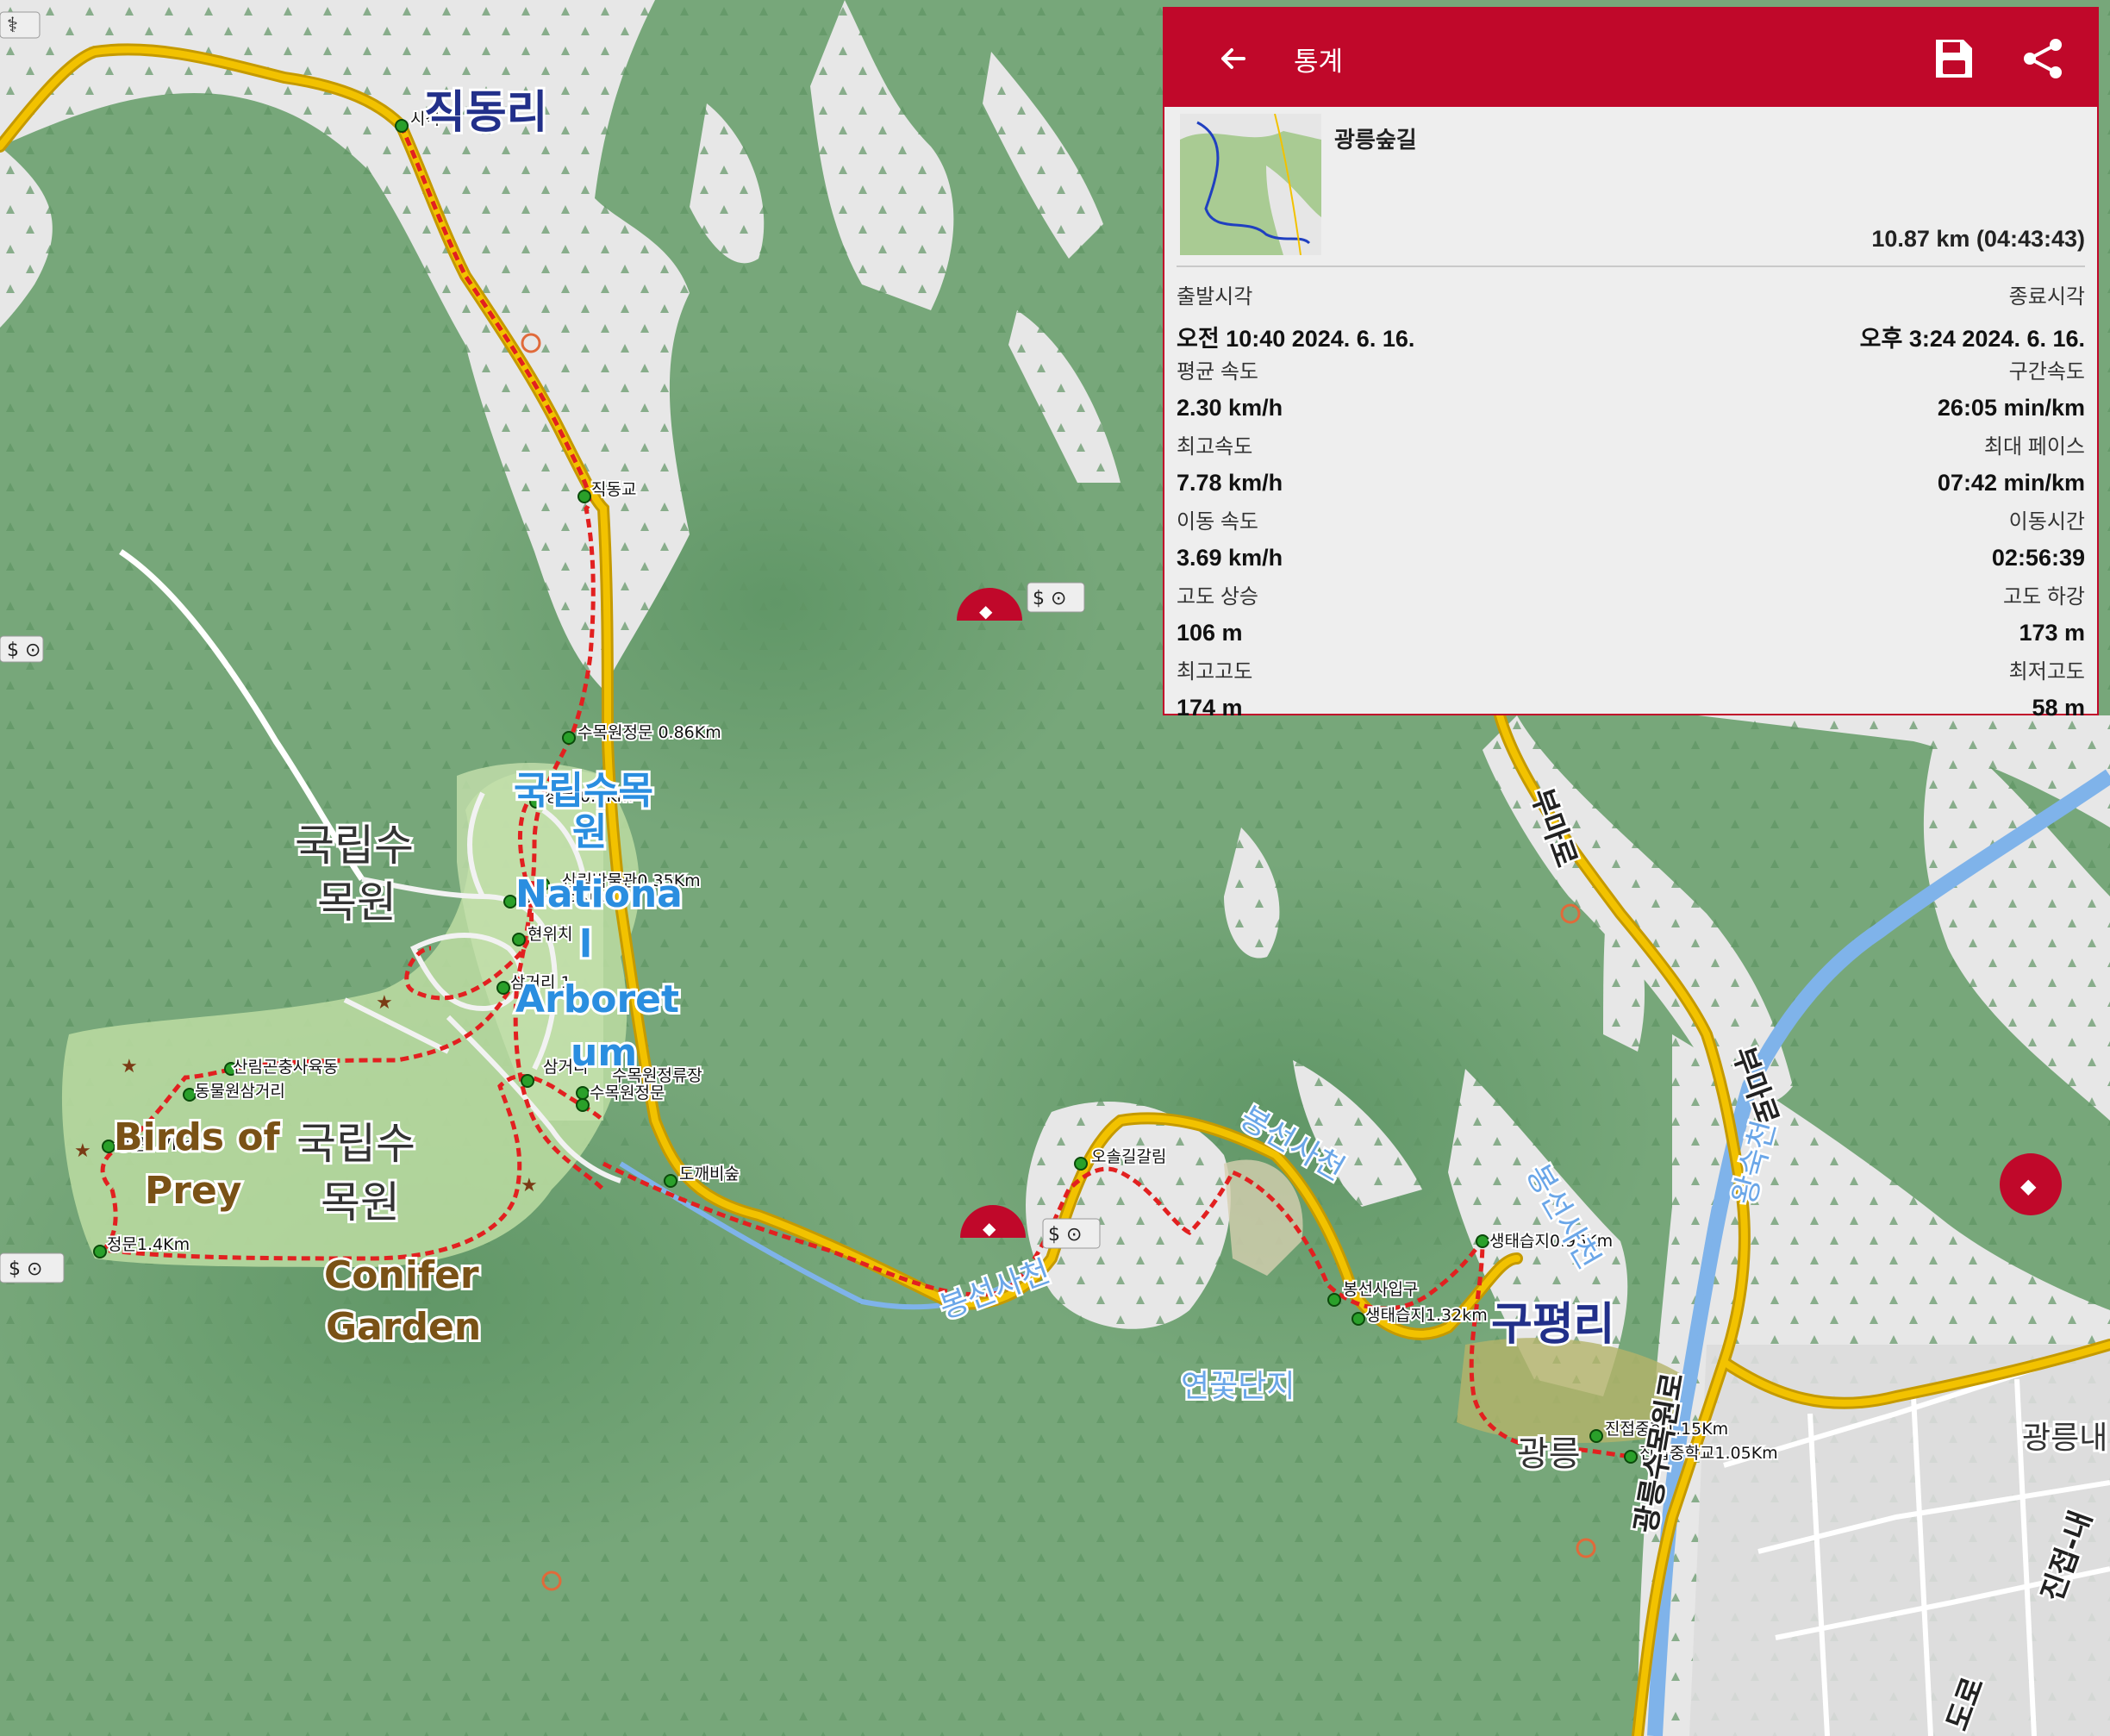 This screenshot has height=1736, width=2110. What do you see at coordinates (404, 1327) in the screenshot?
I see `conifer-garden-label: Garden` at bounding box center [404, 1327].